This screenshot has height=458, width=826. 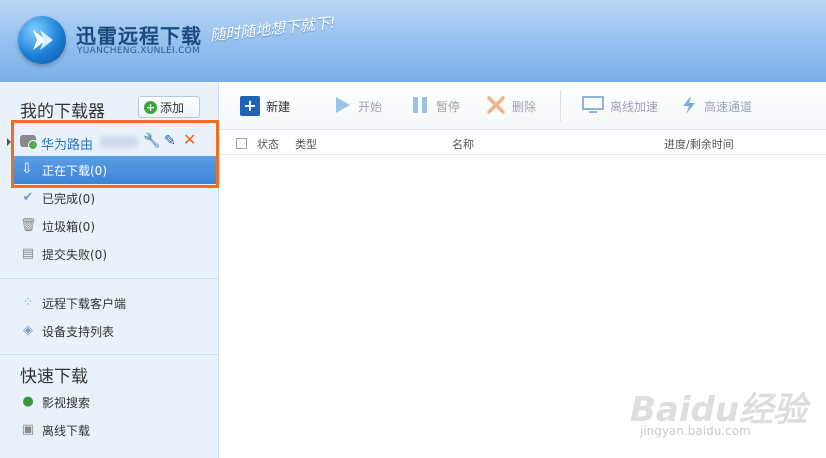 What do you see at coordinates (435, 106) in the screenshot?
I see `pause-button: 暂停` at bounding box center [435, 106].